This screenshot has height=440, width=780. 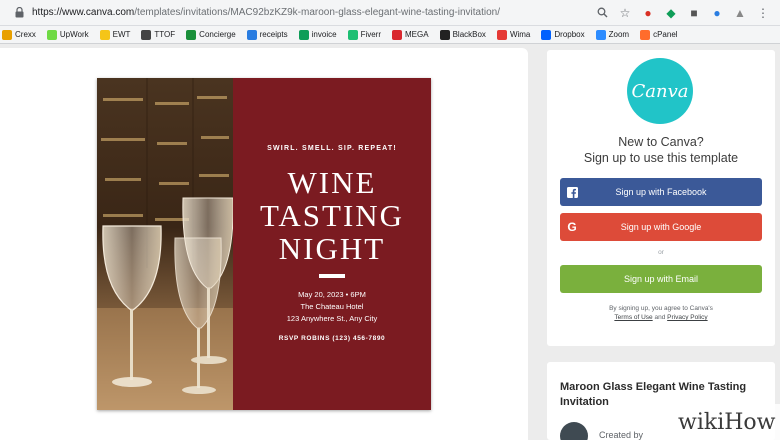 I want to click on invitation-rsvp: RSVP ROBINS (123) 456-7890, so click(x=332, y=338).